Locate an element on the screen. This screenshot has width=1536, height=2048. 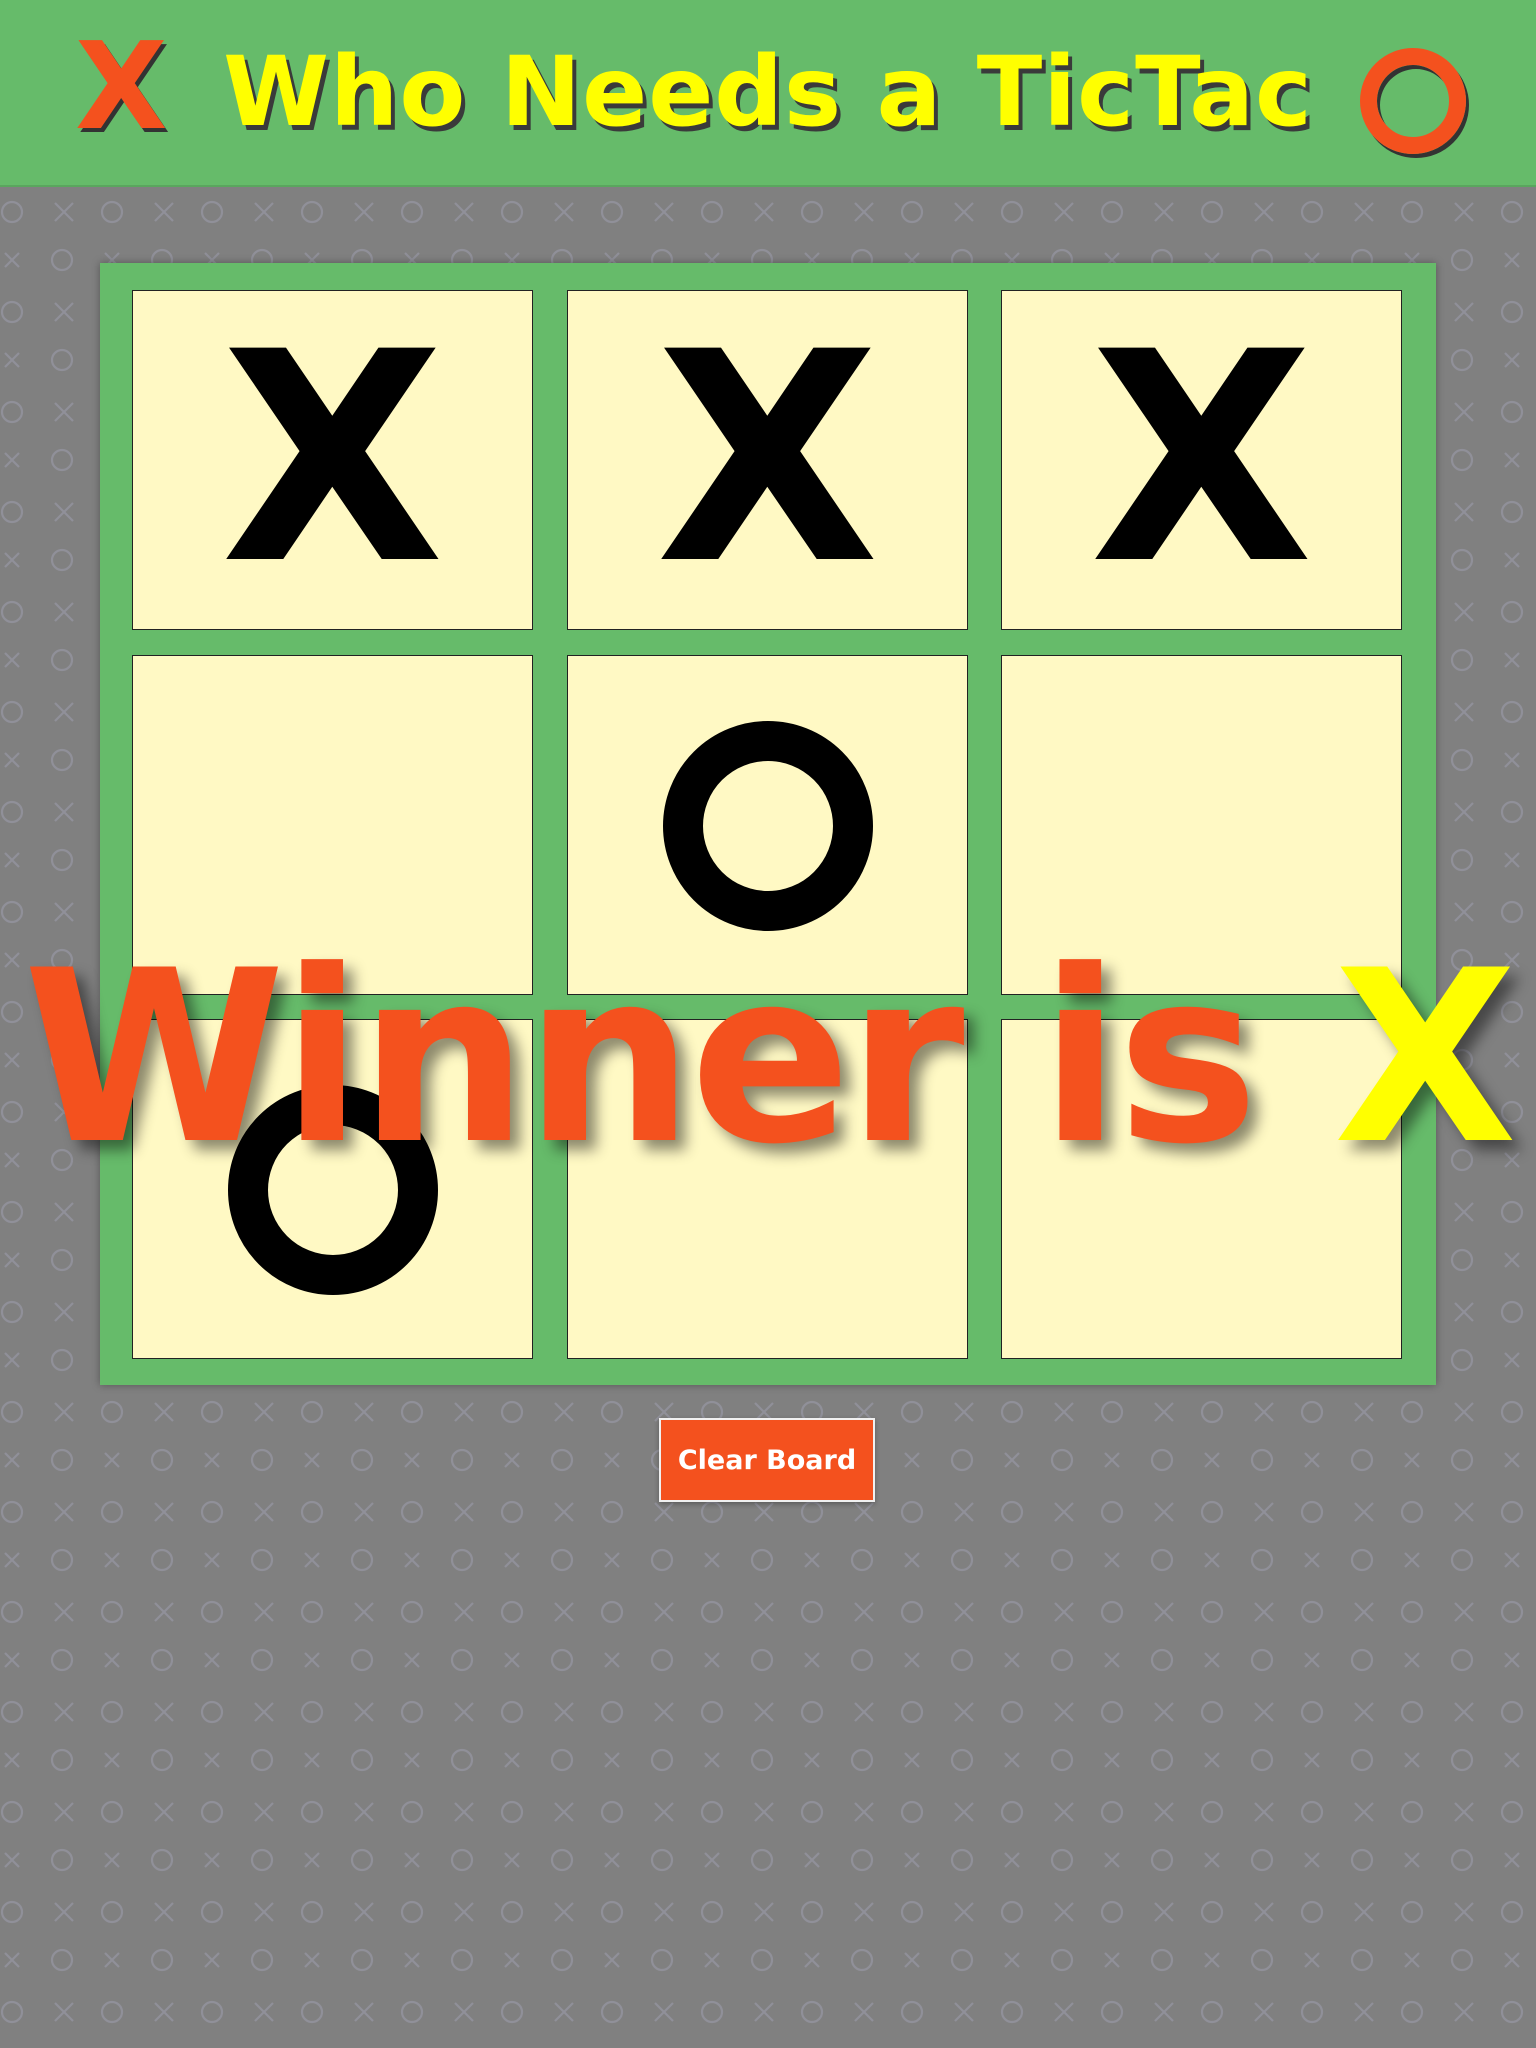
clear-board-button: Clear Board is located at coordinates (767, 1460).